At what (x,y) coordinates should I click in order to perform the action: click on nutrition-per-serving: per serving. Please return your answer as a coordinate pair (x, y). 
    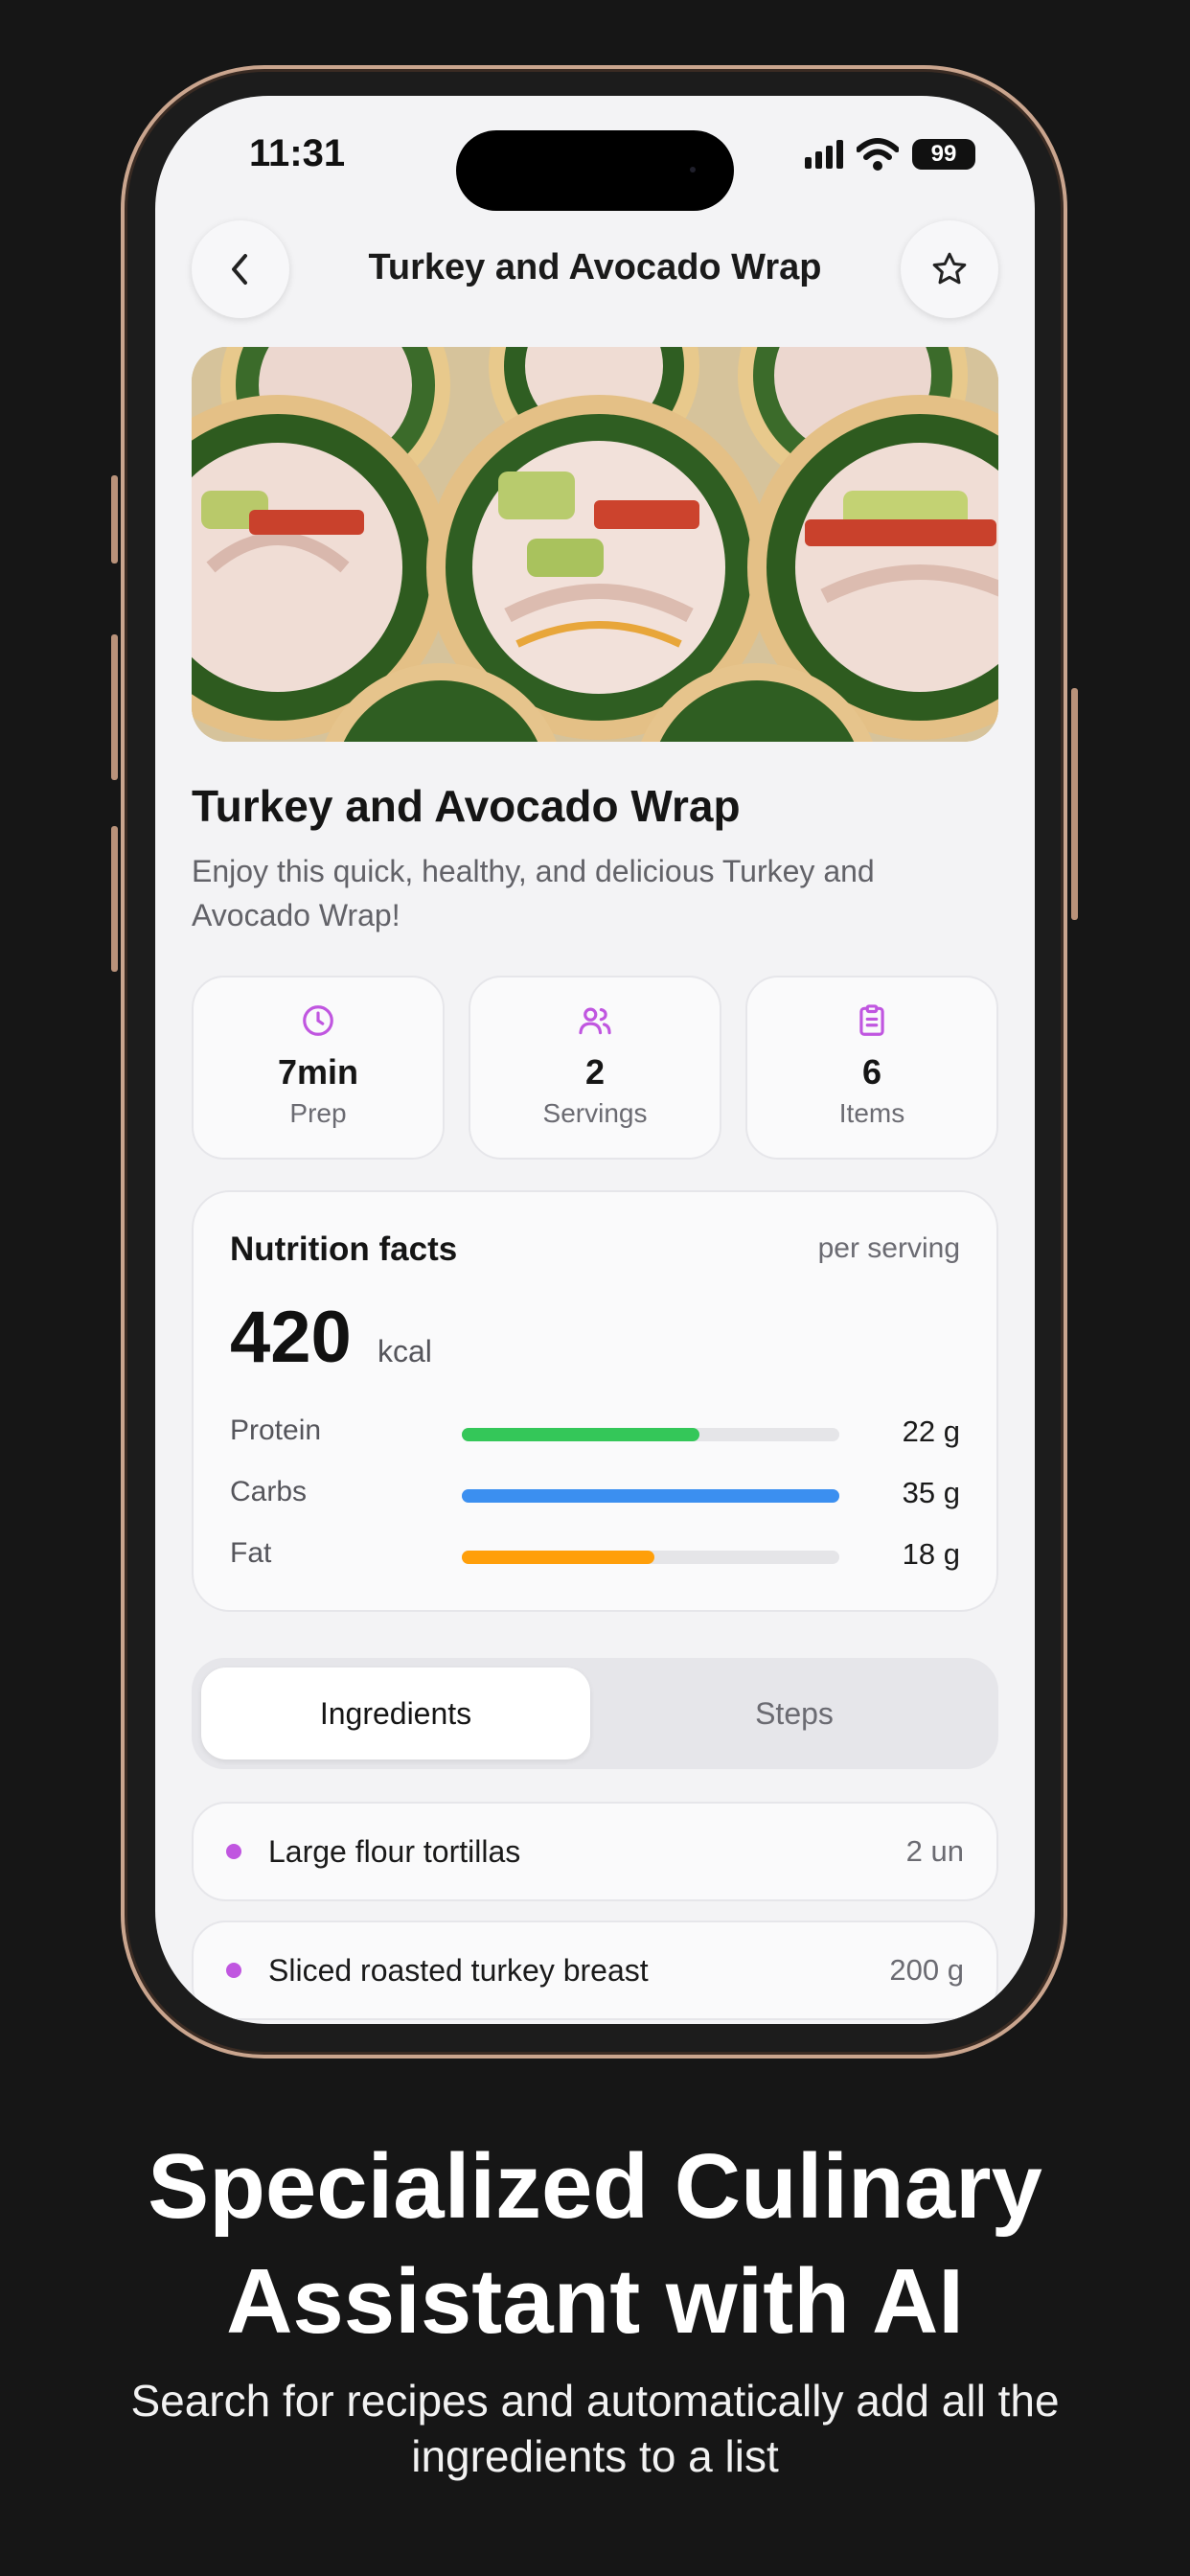
    Looking at the image, I should click on (889, 1248).